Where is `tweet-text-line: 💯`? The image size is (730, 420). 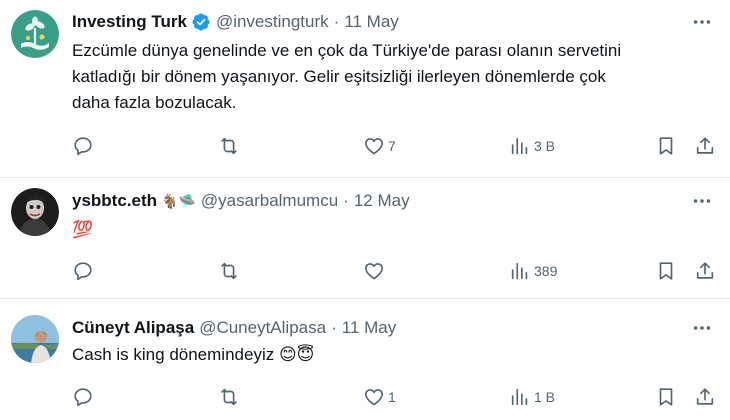
tweet-text-line: 💯 is located at coordinates (83, 229).